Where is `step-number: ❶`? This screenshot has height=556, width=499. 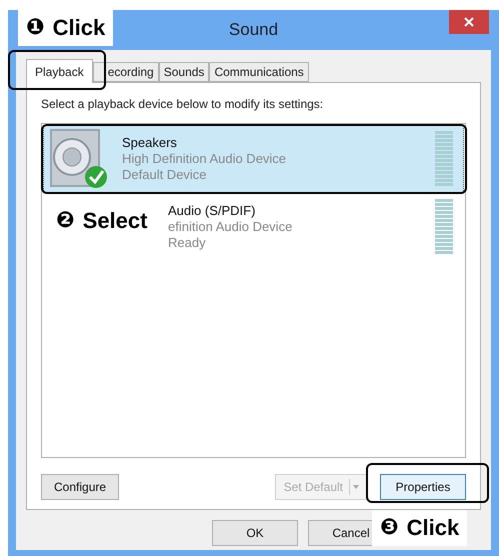
step-number: ❶ is located at coordinates (35, 28).